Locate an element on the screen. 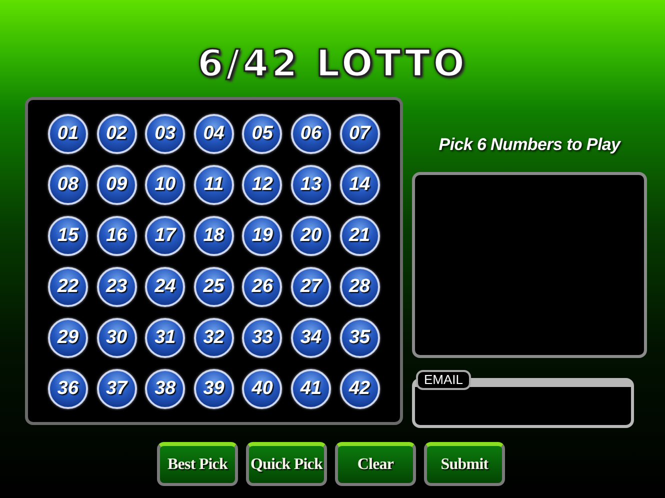  number-ball: 28 is located at coordinates (360, 287).